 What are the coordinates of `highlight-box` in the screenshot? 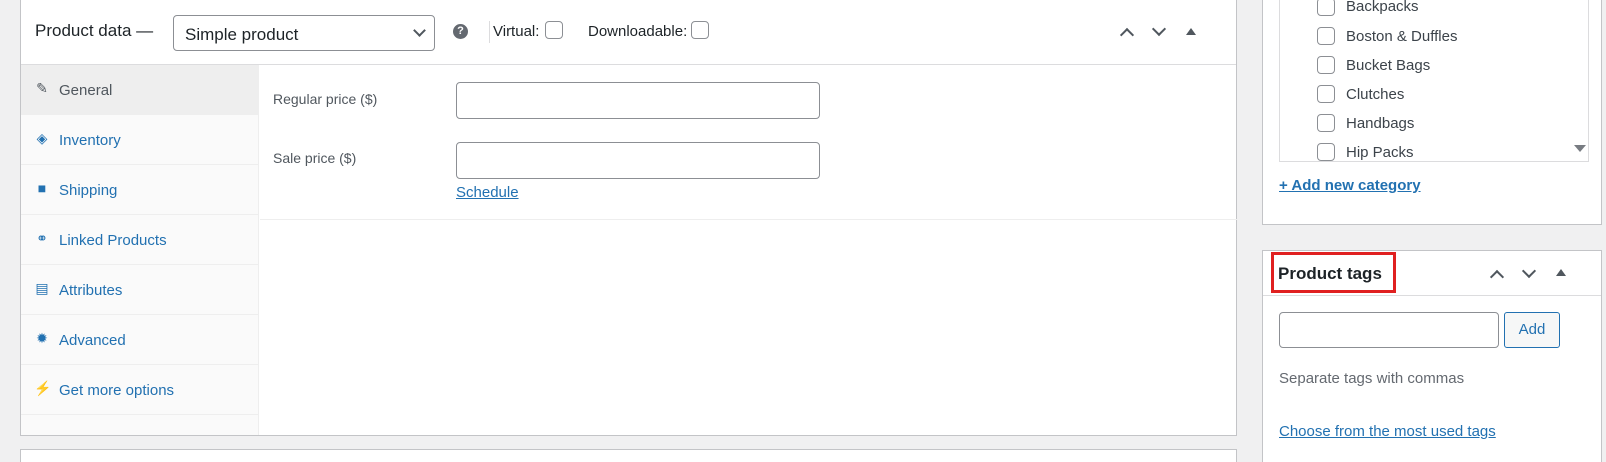 It's located at (1333, 272).